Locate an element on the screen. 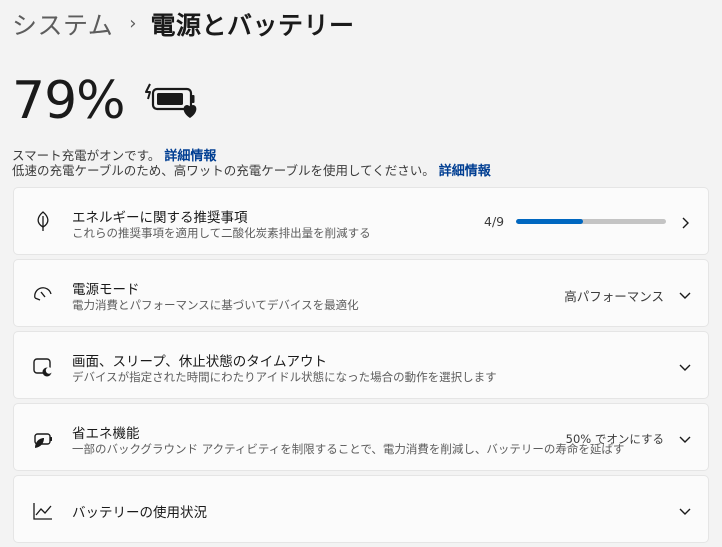 The height and width of the screenshot is (547, 722). usage-chart-icon is located at coordinates (43, 511).